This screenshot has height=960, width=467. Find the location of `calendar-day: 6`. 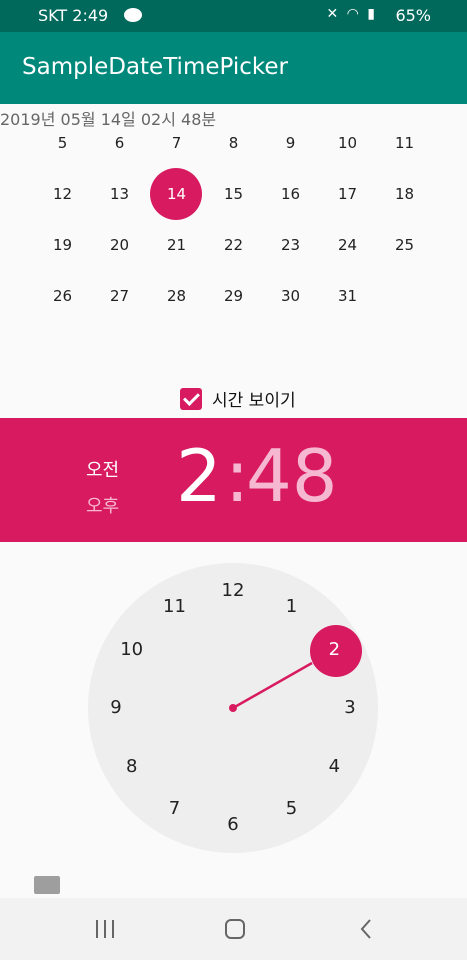

calendar-day: 6 is located at coordinates (119, 144).